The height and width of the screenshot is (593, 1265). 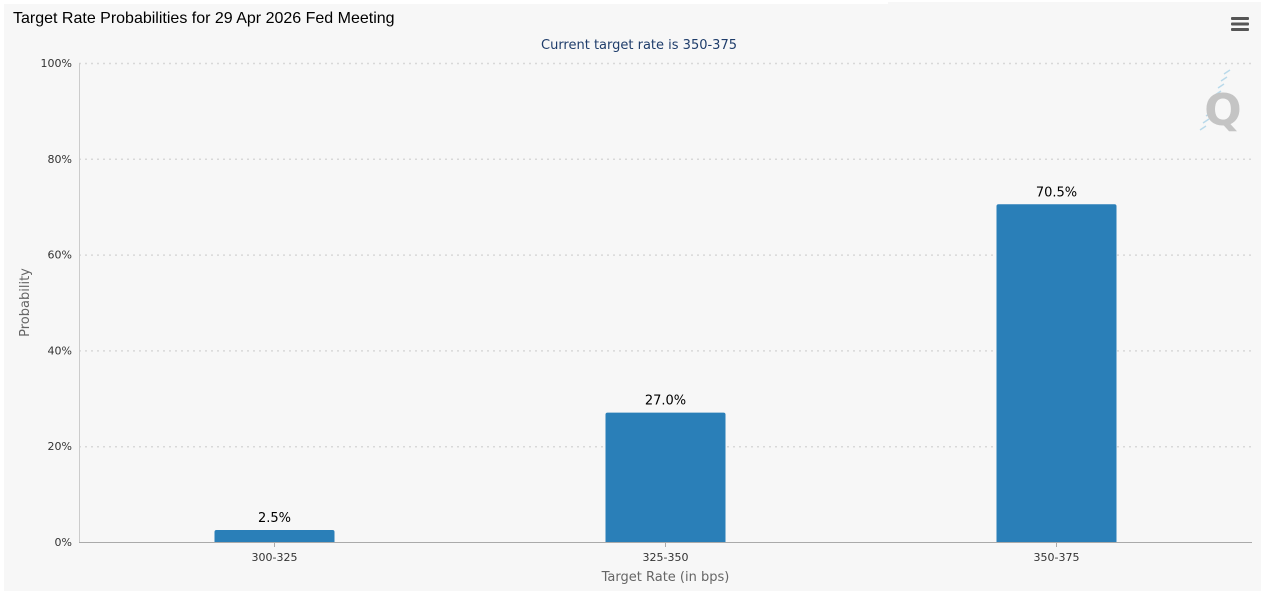 What do you see at coordinates (60, 255) in the screenshot?
I see `y-tick-label: 60%` at bounding box center [60, 255].